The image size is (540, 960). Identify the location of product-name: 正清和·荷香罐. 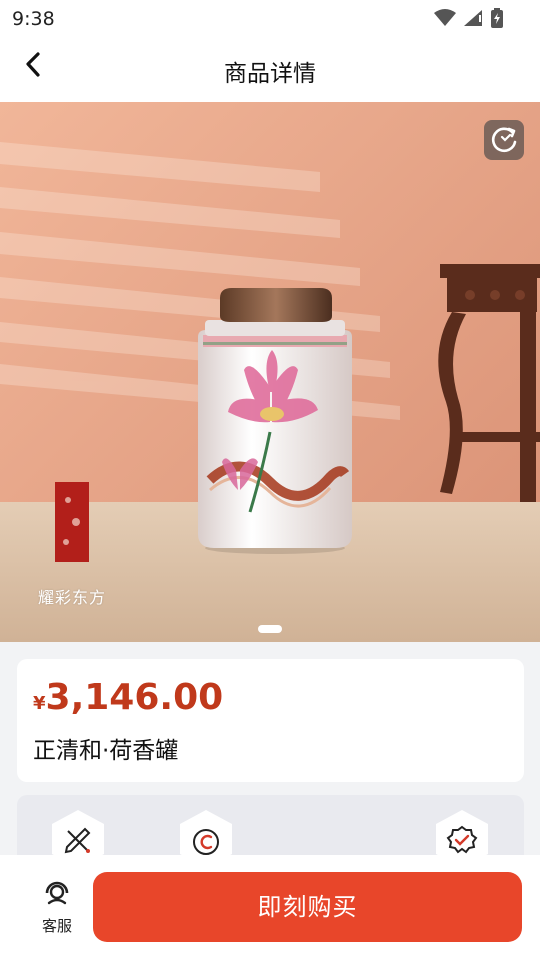
(106, 751).